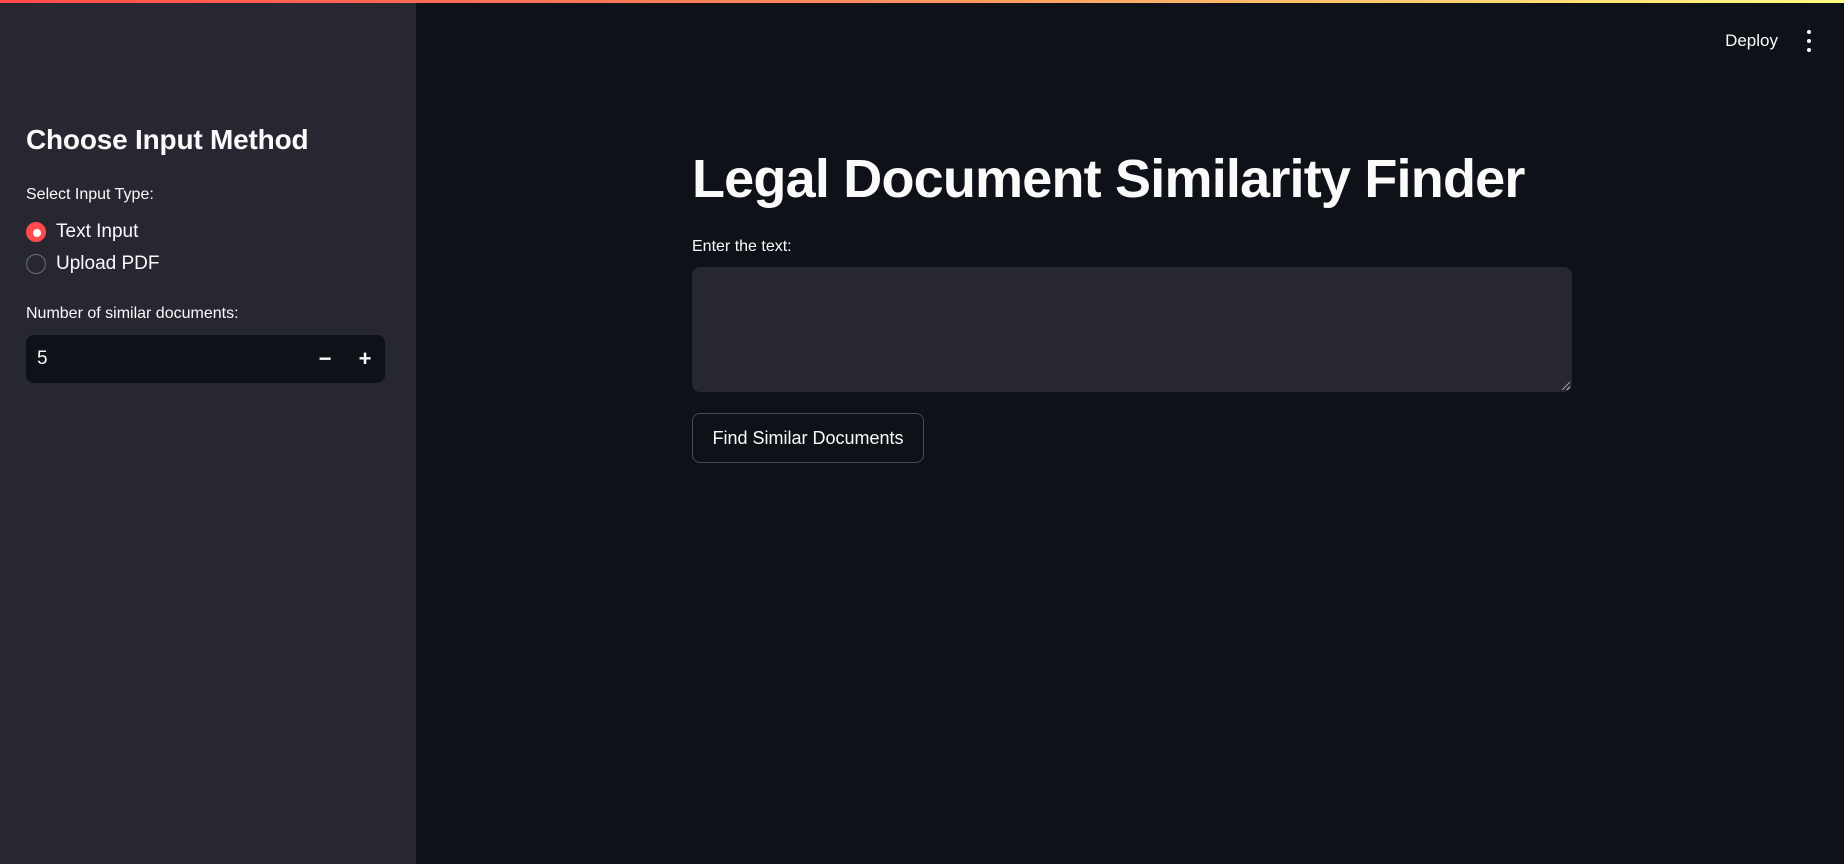  What do you see at coordinates (108, 263) in the screenshot?
I see `radio-label-upload-pdf: Upload PDF` at bounding box center [108, 263].